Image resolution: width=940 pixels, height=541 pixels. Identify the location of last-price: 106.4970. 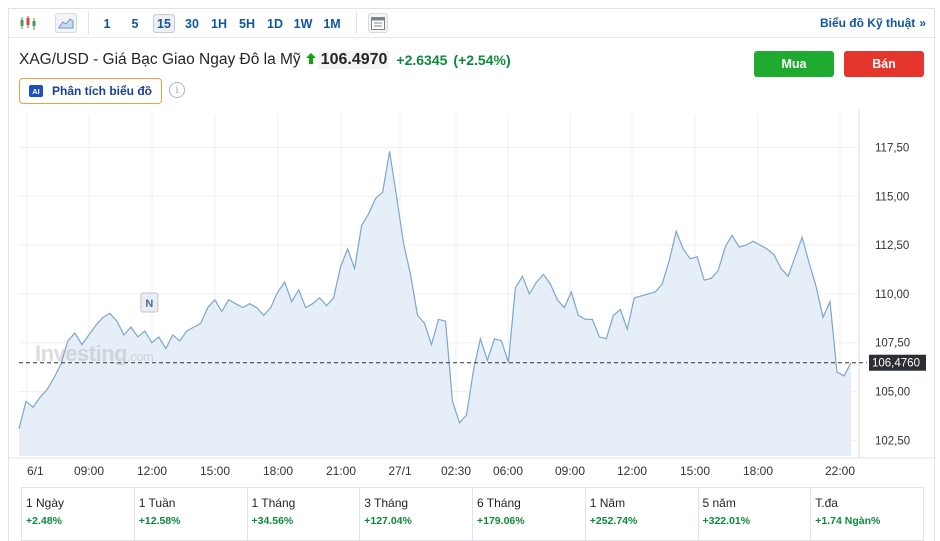
(354, 60).